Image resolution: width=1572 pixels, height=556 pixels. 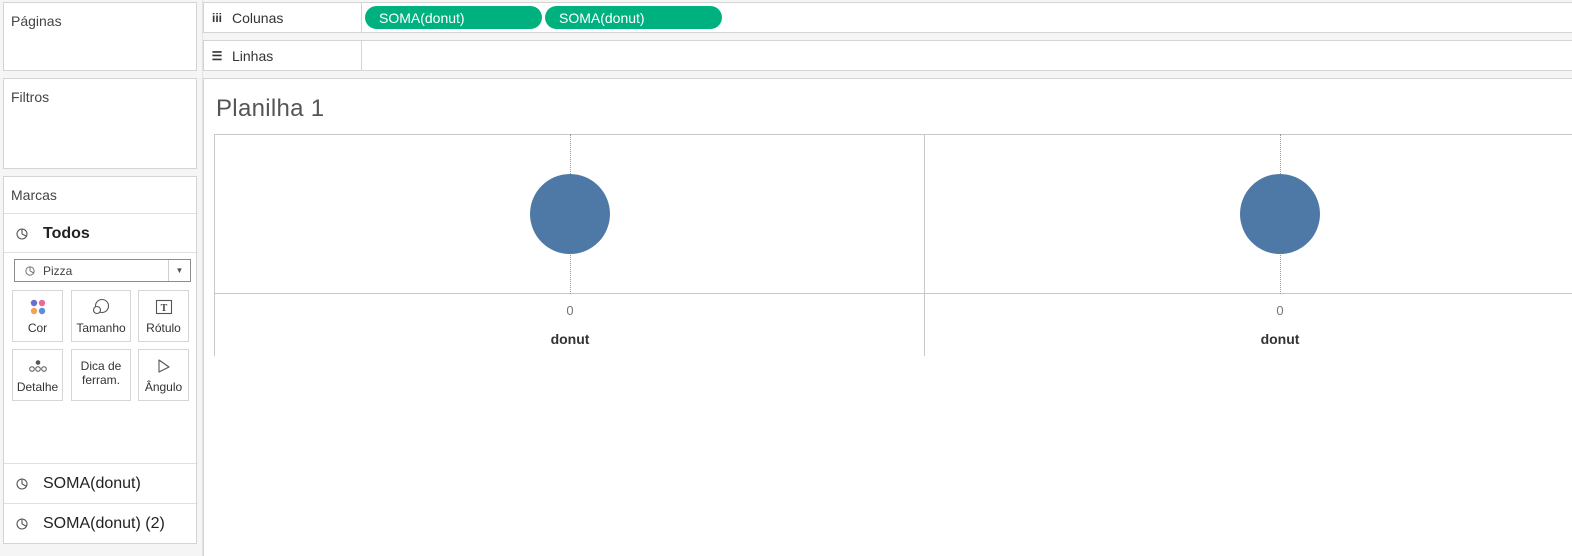 I want to click on sheet-title: Planilha 1, so click(x=270, y=109).